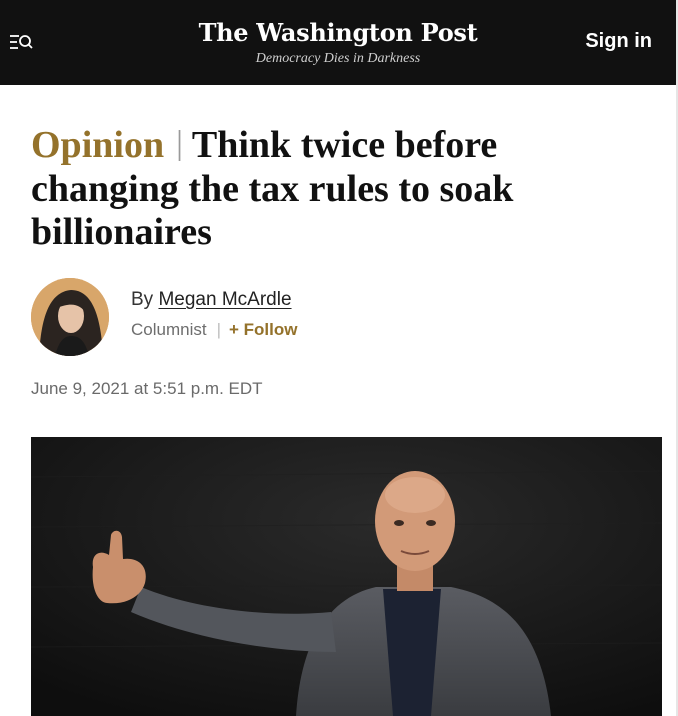  What do you see at coordinates (70, 317) in the screenshot?
I see `author-avatar` at bounding box center [70, 317].